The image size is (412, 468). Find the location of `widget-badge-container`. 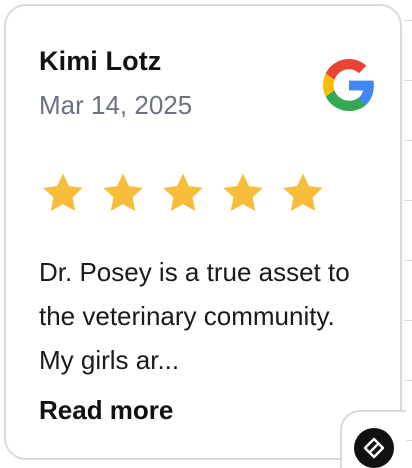

widget-badge-container is located at coordinates (373, 439).